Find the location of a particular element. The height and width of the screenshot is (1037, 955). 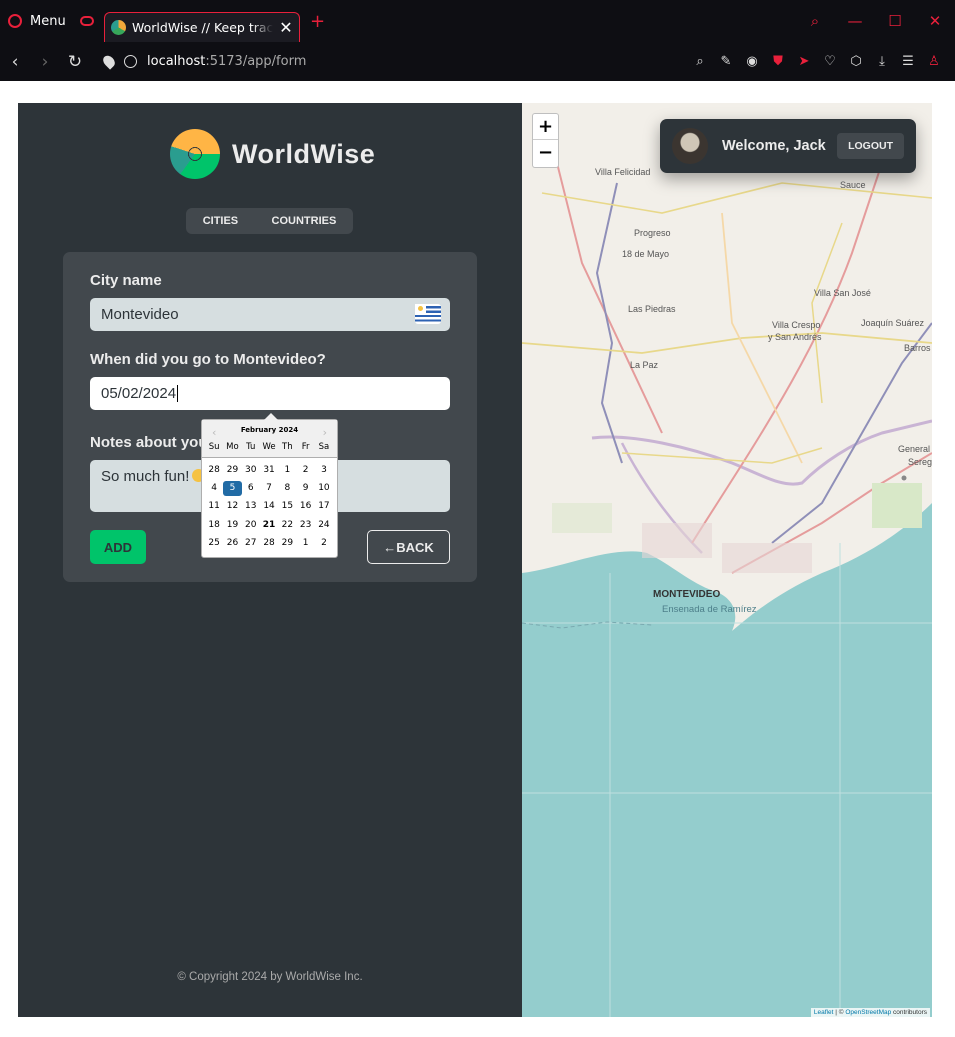

datepicker-day: 4 is located at coordinates (214, 488).